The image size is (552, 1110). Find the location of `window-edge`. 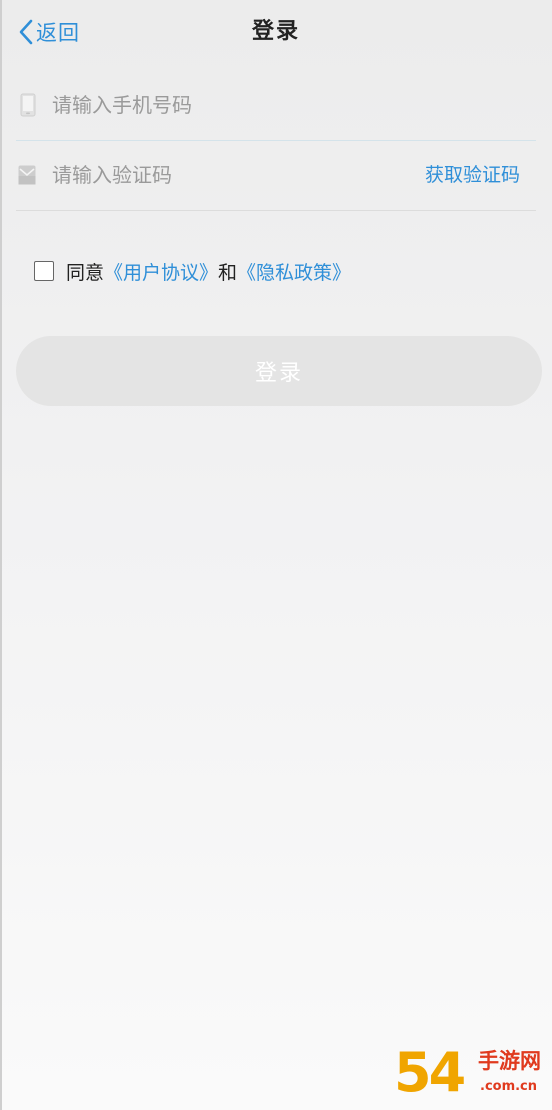

window-edge is located at coordinates (1, 555).